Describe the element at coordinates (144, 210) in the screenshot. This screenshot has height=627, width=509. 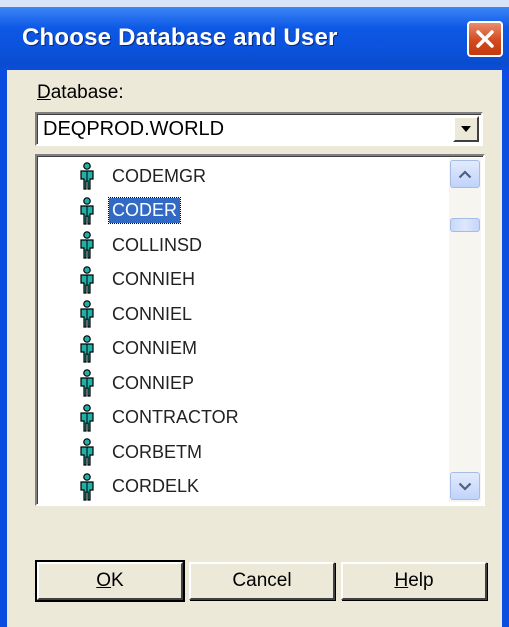
I see `list-item-label: CODER` at that location.